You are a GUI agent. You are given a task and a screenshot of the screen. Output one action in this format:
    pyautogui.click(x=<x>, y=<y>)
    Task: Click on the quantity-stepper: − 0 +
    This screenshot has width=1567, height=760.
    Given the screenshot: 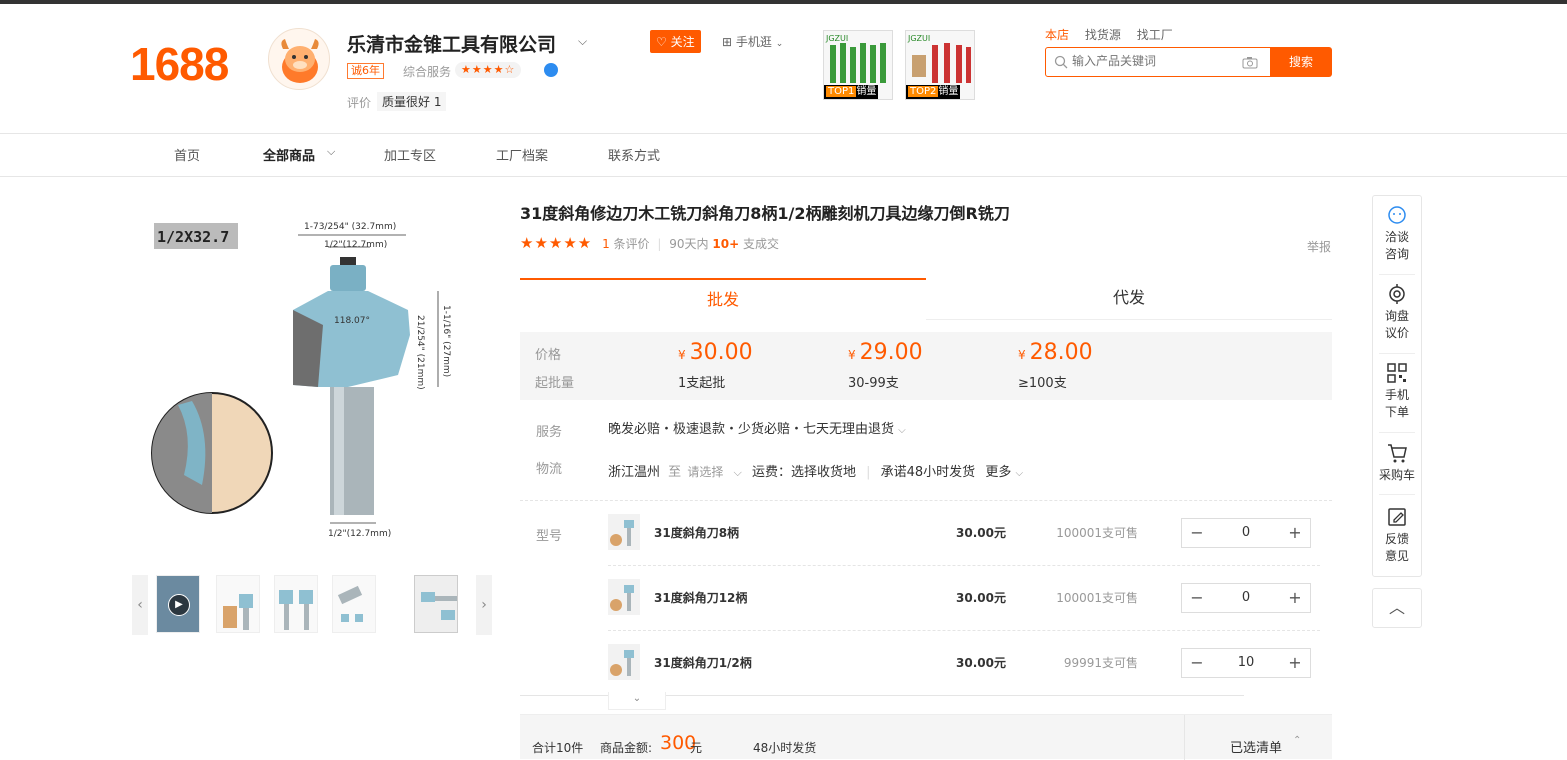 What is the action you would take?
    pyautogui.click(x=1246, y=598)
    